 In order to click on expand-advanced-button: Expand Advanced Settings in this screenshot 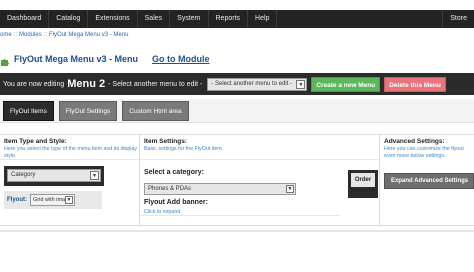, I will do `click(429, 181)`.